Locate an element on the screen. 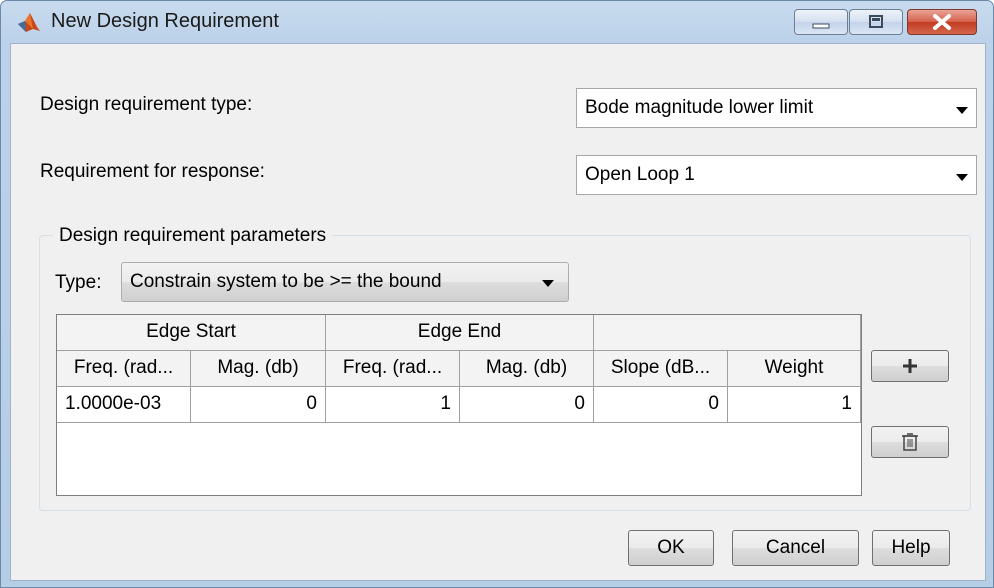 This screenshot has height=588, width=994. design-type-value: Bode magnitude lower limit is located at coordinates (699, 107).